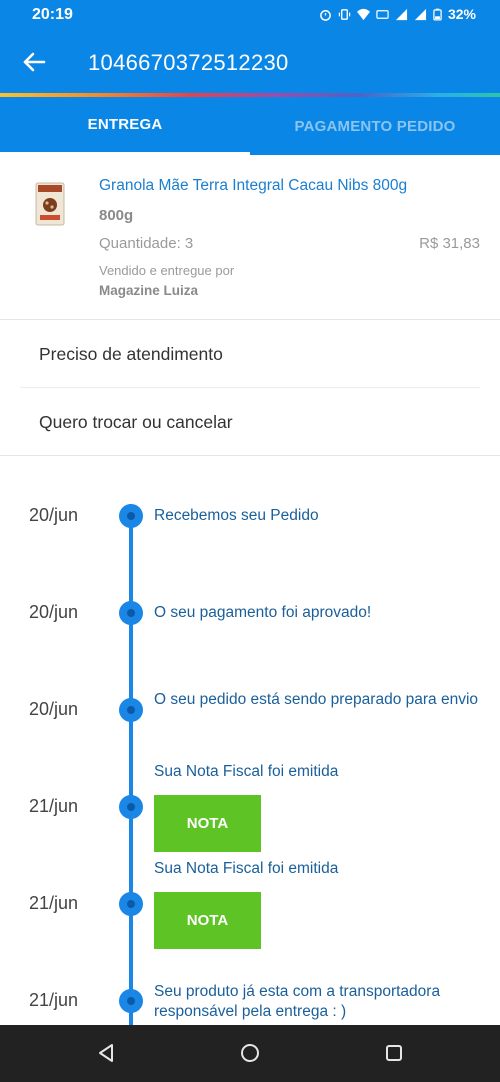  Describe the element at coordinates (382, 14) in the screenshot. I see `volte-icon` at that location.